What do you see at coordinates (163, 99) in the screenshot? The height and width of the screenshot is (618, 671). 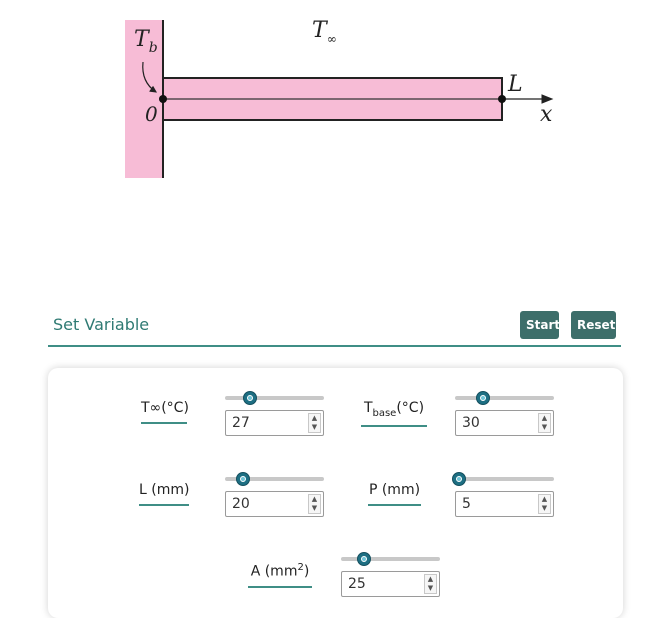 I see `origin-point` at bounding box center [163, 99].